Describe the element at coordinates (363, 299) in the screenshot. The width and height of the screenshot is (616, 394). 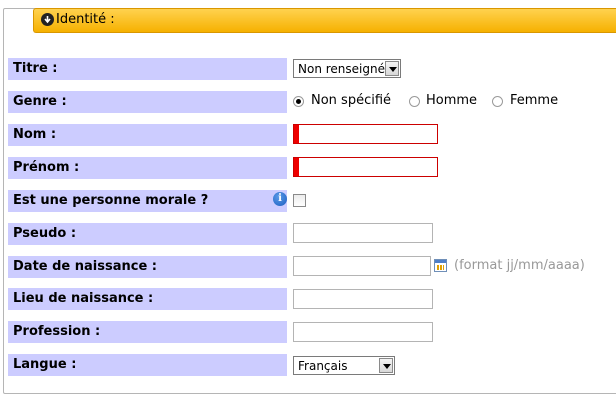
I see `lieu-naissance-input` at that location.